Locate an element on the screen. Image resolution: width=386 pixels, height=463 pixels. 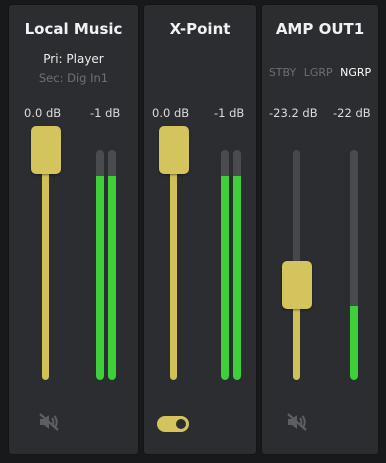
primary-source: Pri: Player is located at coordinates (73, 59).